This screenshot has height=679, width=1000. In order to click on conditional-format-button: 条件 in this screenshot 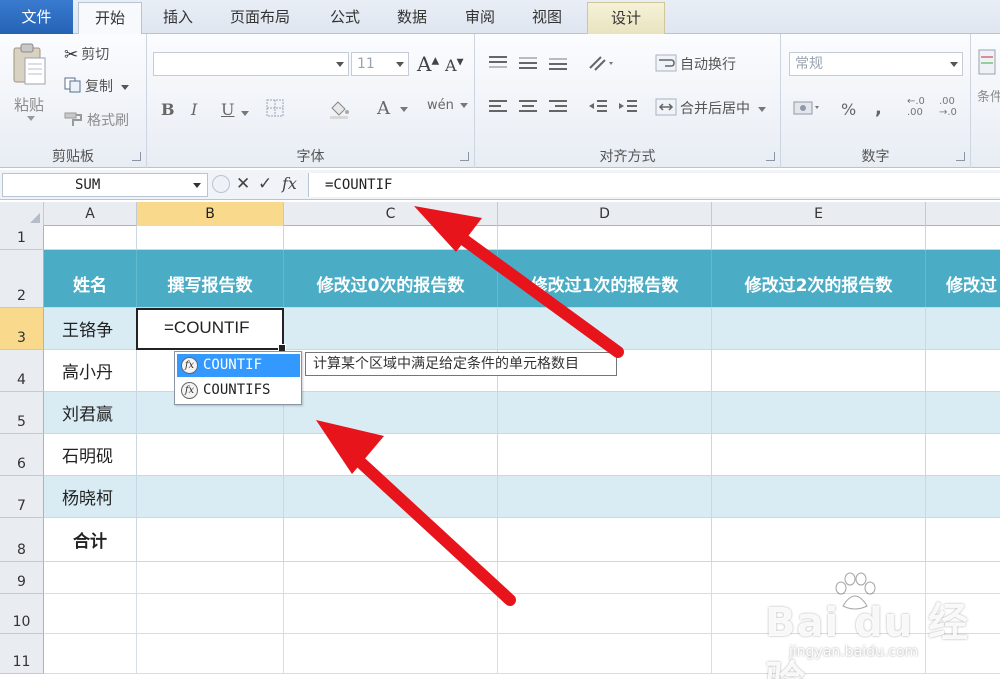, I will do `click(988, 95)`.